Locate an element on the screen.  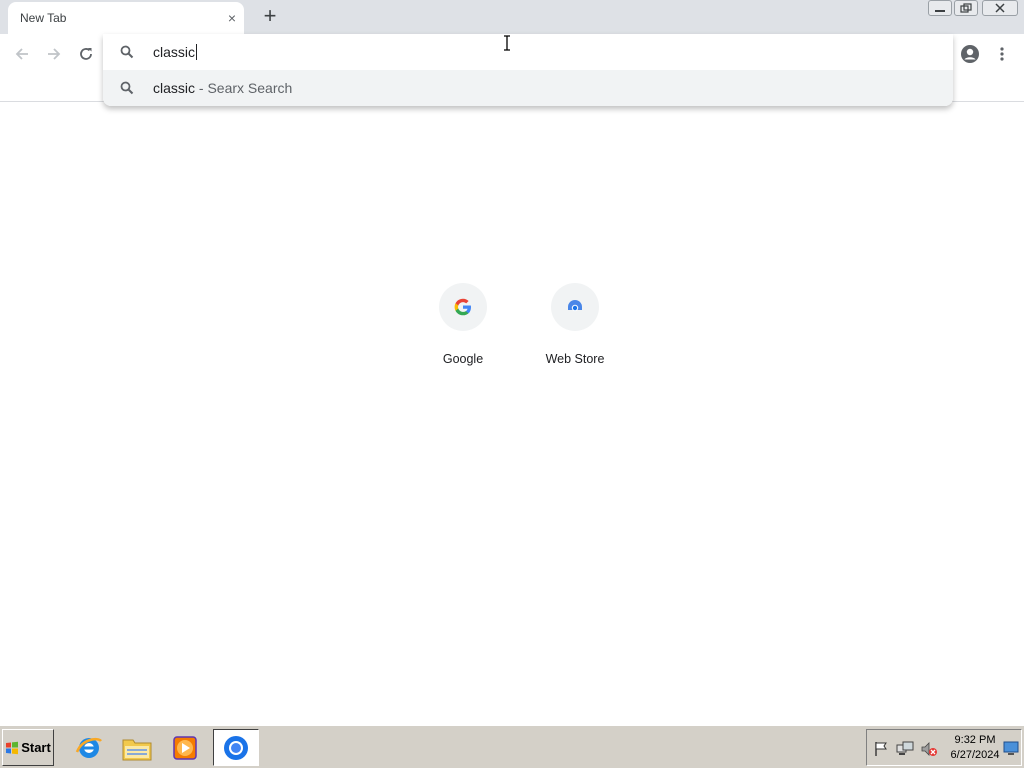
network-icon is located at coordinates (905, 749).